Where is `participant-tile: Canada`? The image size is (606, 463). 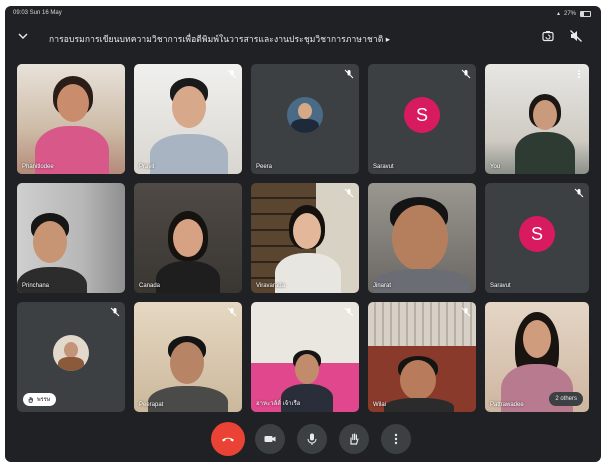 participant-tile: Canada is located at coordinates (188, 238).